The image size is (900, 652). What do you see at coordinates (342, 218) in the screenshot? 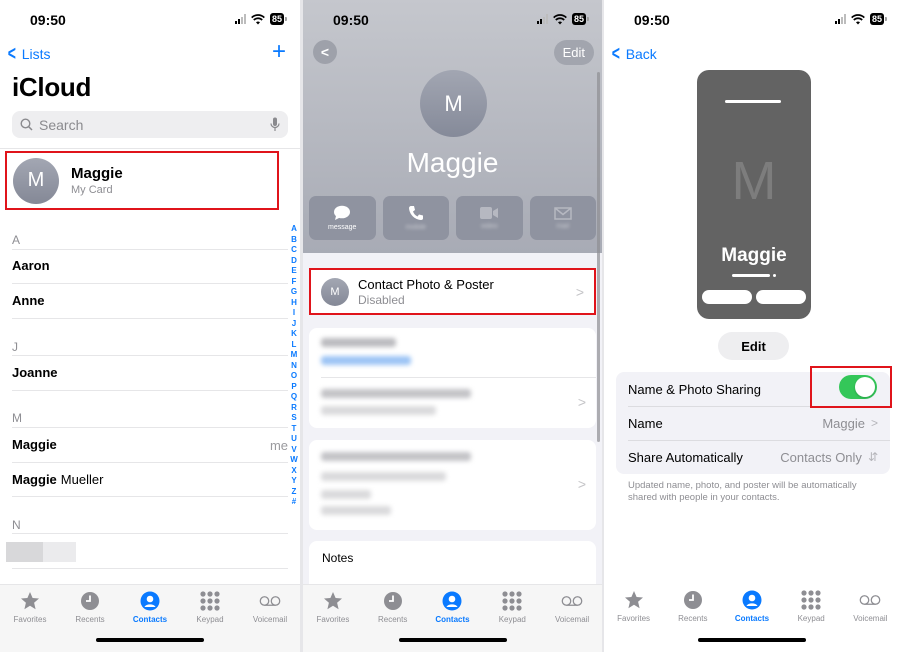
I see `message-action-button: message` at bounding box center [342, 218].